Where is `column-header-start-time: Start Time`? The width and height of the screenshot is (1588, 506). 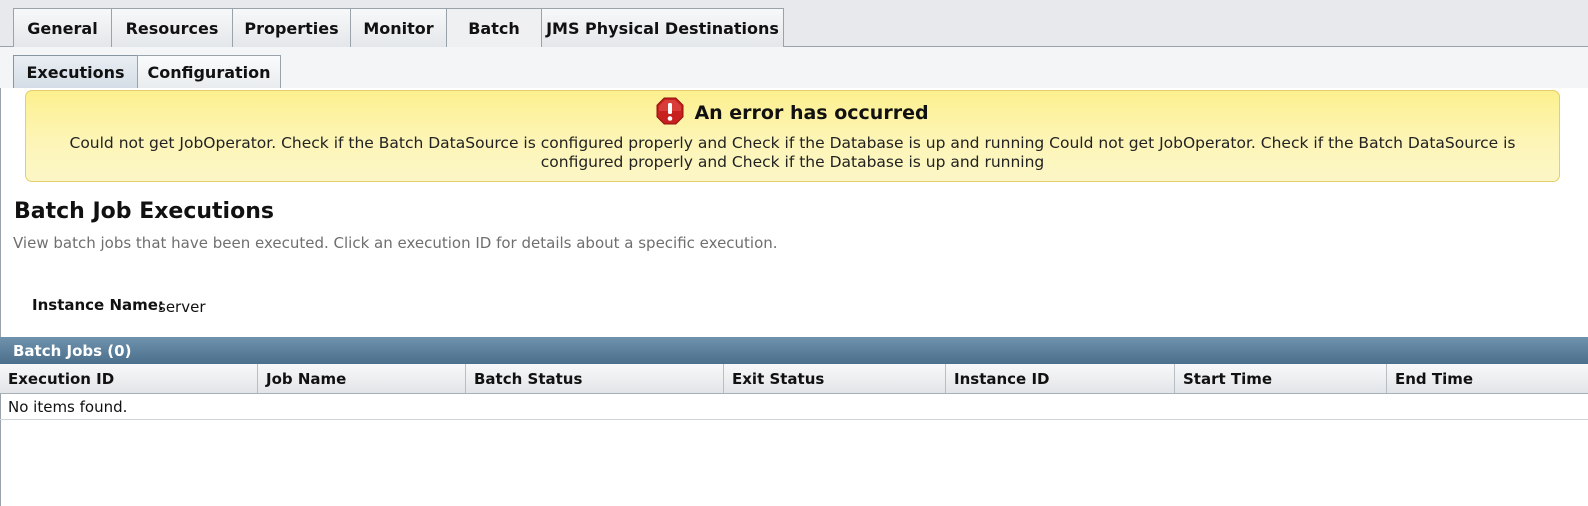 column-header-start-time: Start Time is located at coordinates (1281, 378).